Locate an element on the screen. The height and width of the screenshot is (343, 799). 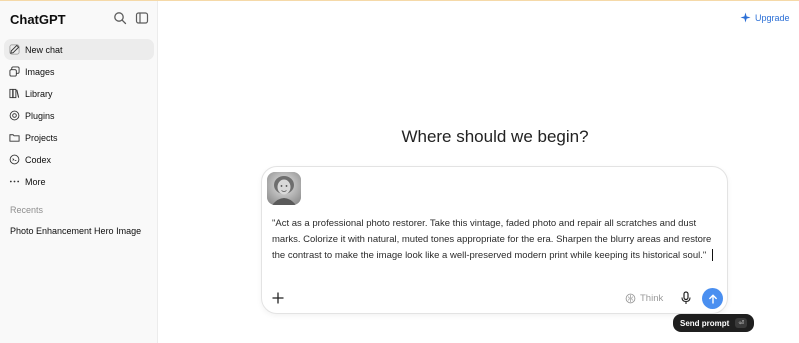
arrow-up-icon is located at coordinates (712, 299).